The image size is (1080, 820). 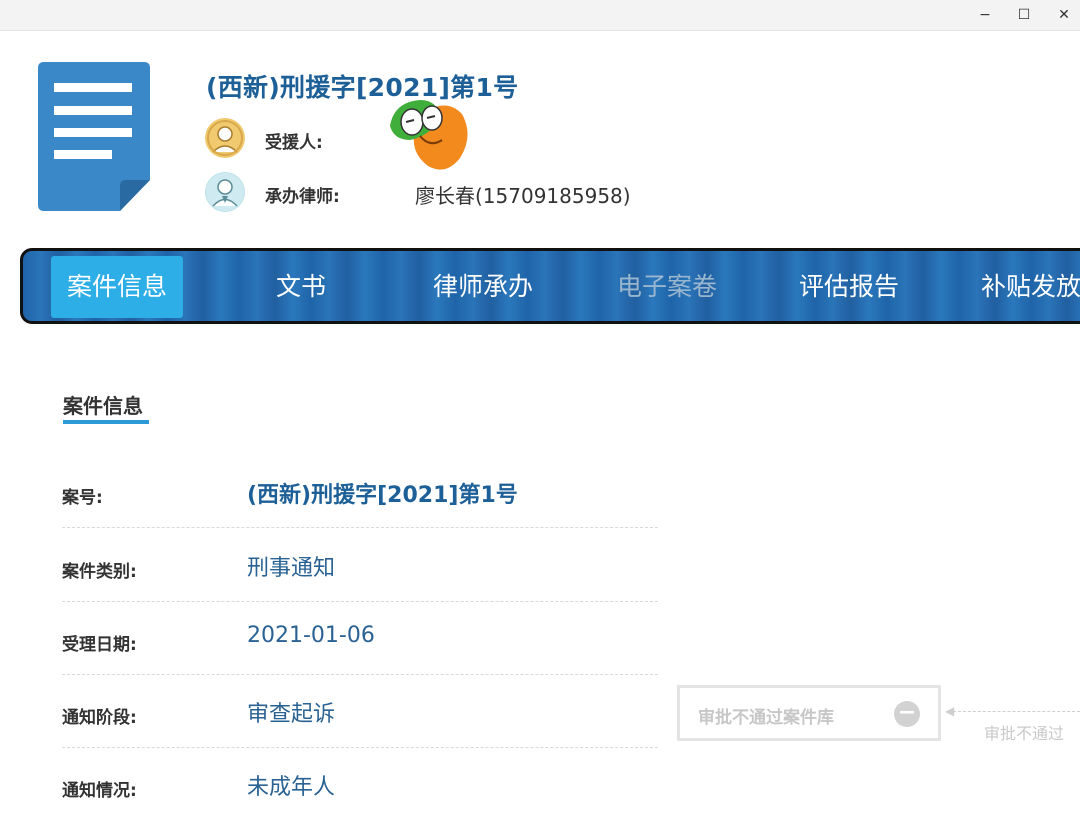 What do you see at coordinates (99, 645) in the screenshot?
I see `field-label: 受理日期:` at bounding box center [99, 645].